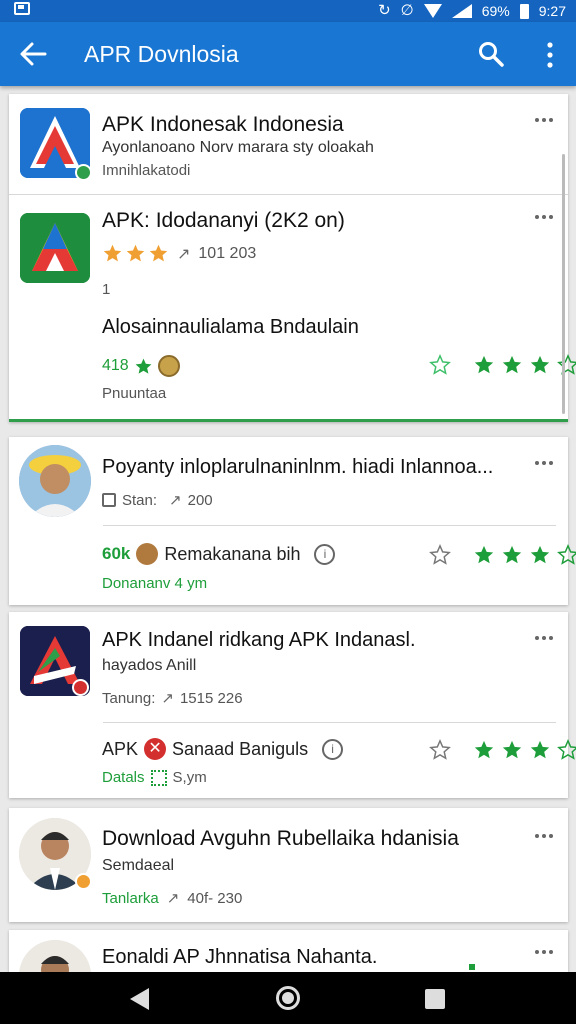  Describe the element at coordinates (33, 54) in the screenshot. I see `back-arrow-icon` at that location.